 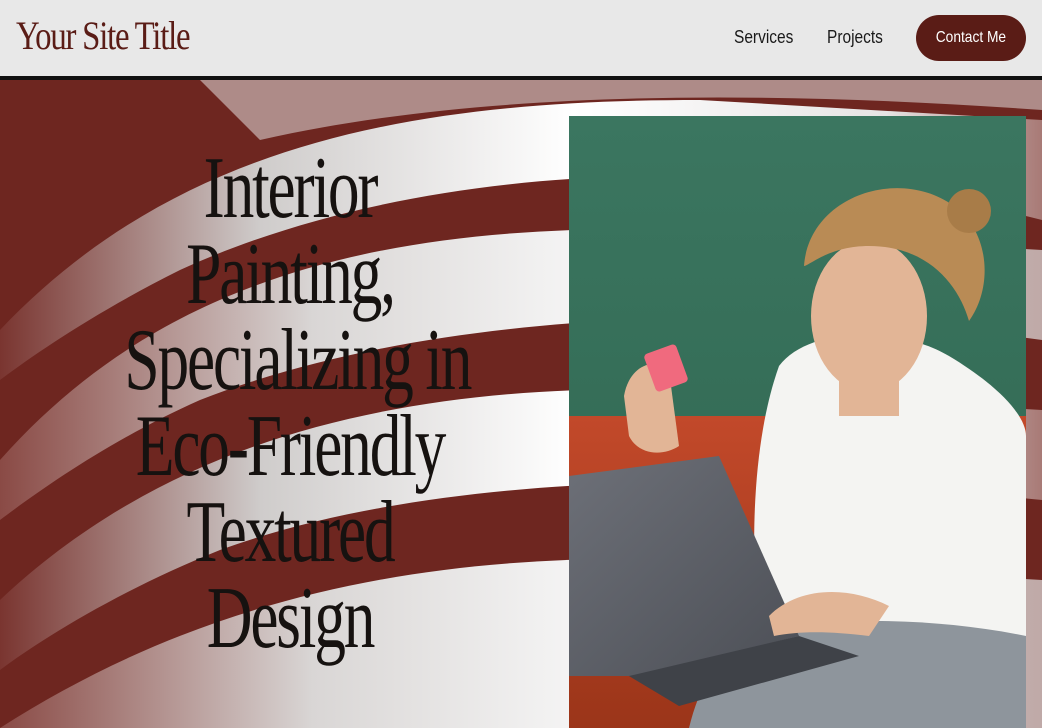 What do you see at coordinates (291, 274) in the screenshot?
I see `headline-line-2: Painting,` at bounding box center [291, 274].